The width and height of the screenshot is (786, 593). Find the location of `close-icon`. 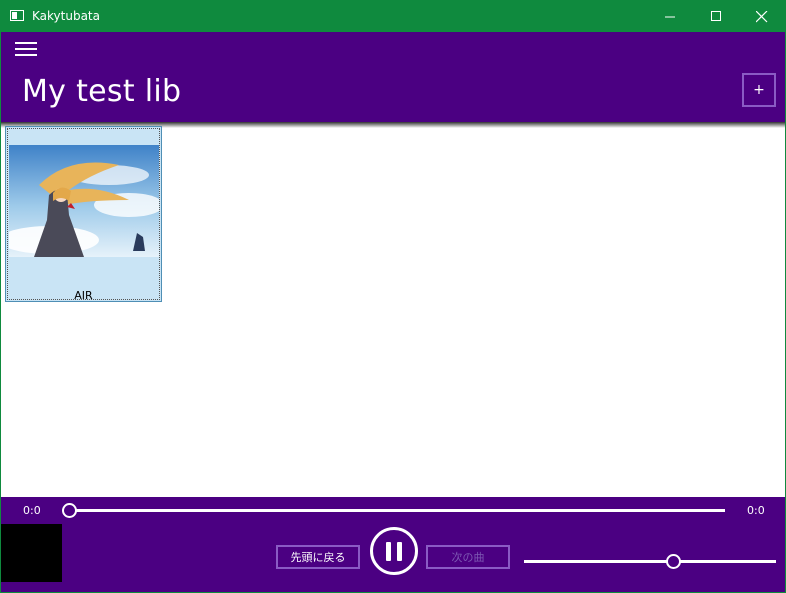

close-icon is located at coordinates (762, 16).